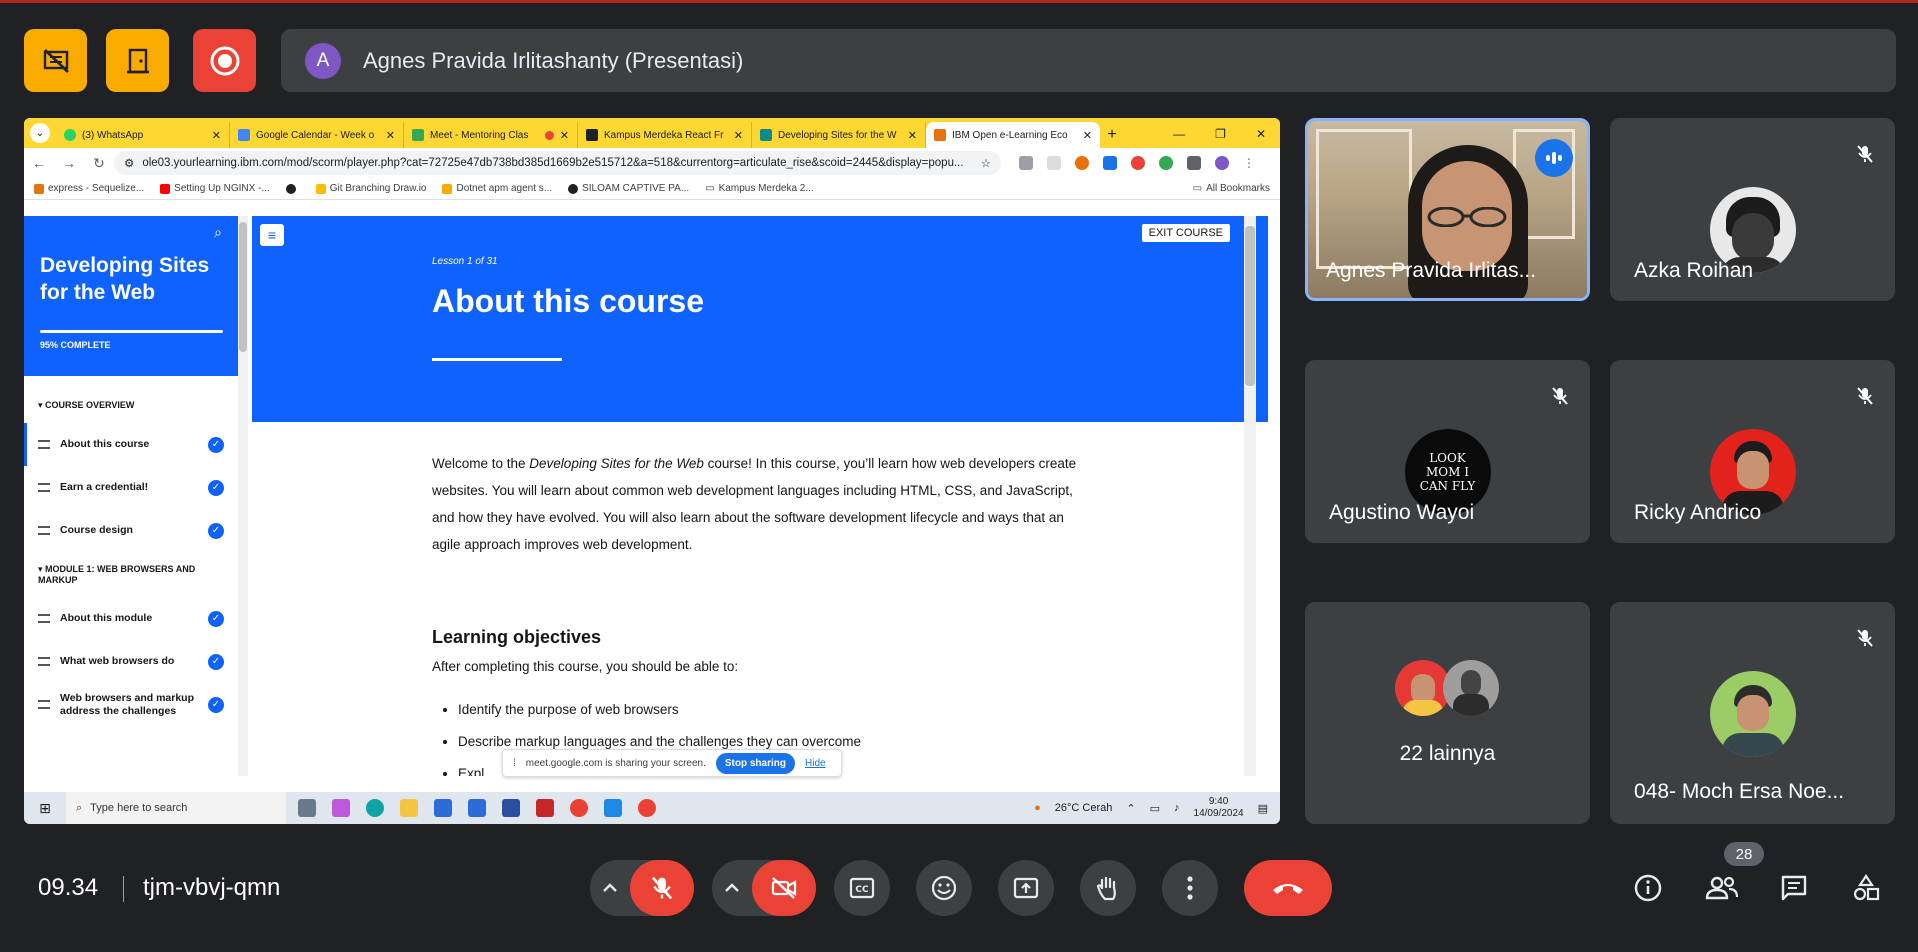 This screenshot has width=1918, height=952. What do you see at coordinates (862, 888) in the screenshot?
I see `captions-button: CC` at bounding box center [862, 888].